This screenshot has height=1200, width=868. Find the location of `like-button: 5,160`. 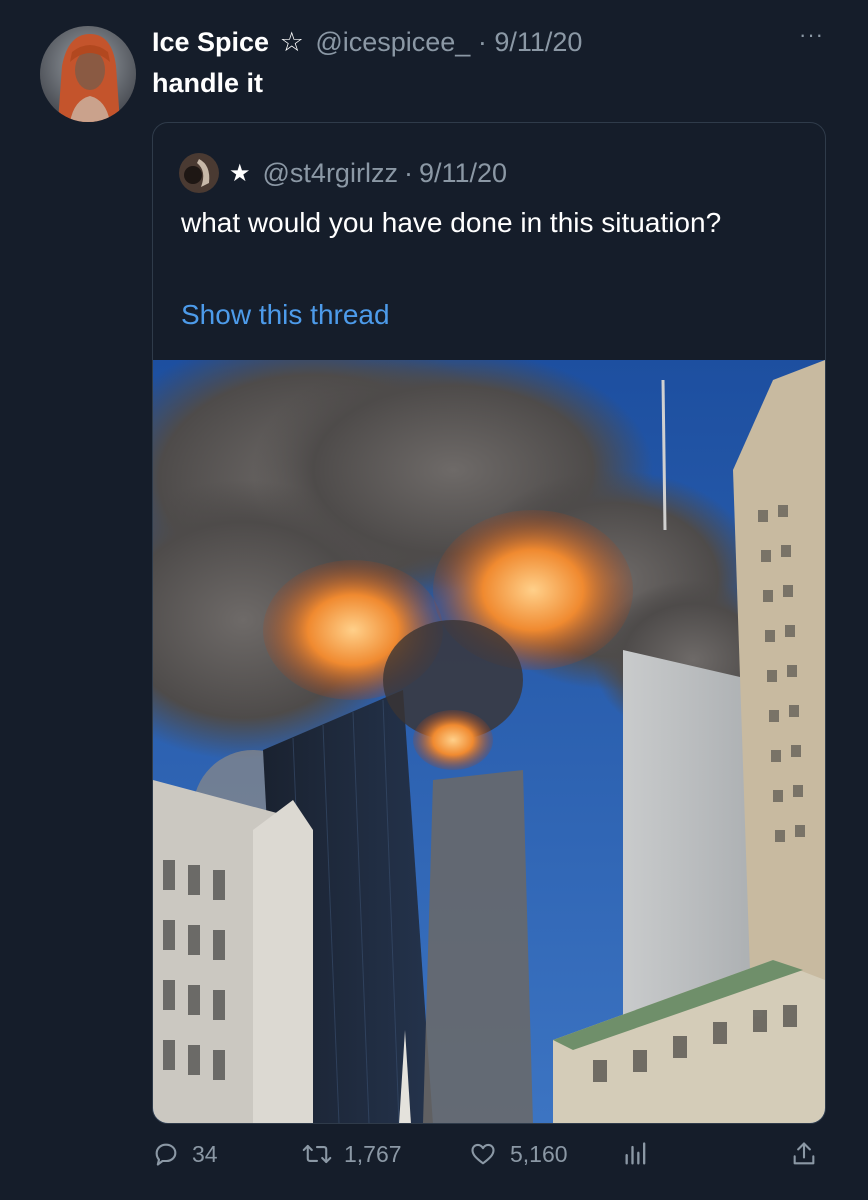

like-button: 5,160 is located at coordinates (518, 1154).